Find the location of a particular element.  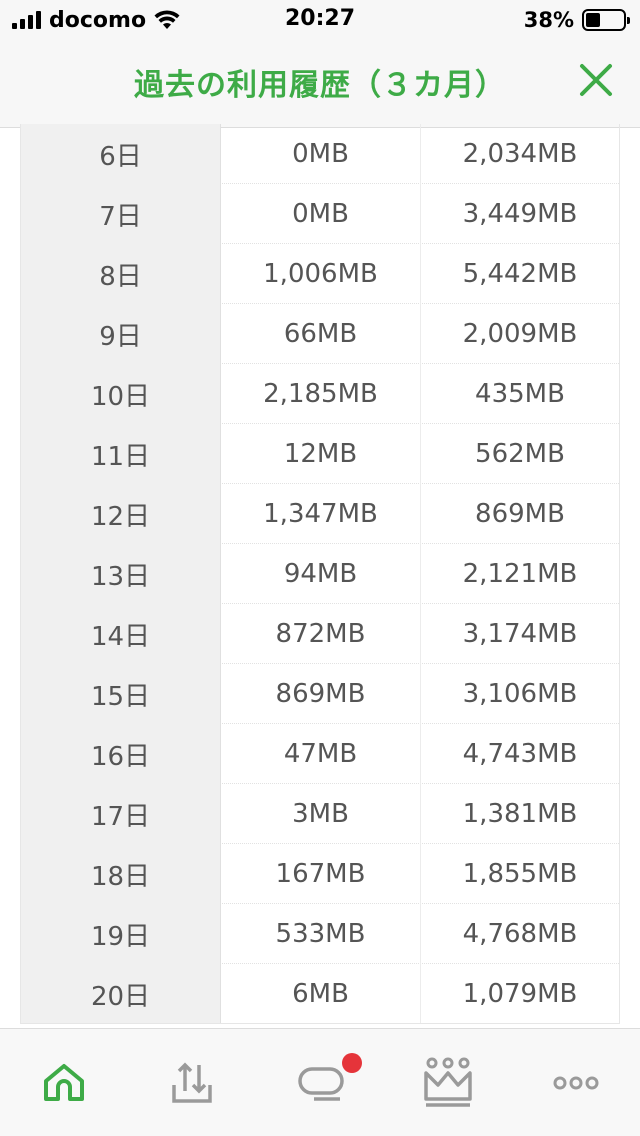

day-cell: 7日 is located at coordinates (121, 214).